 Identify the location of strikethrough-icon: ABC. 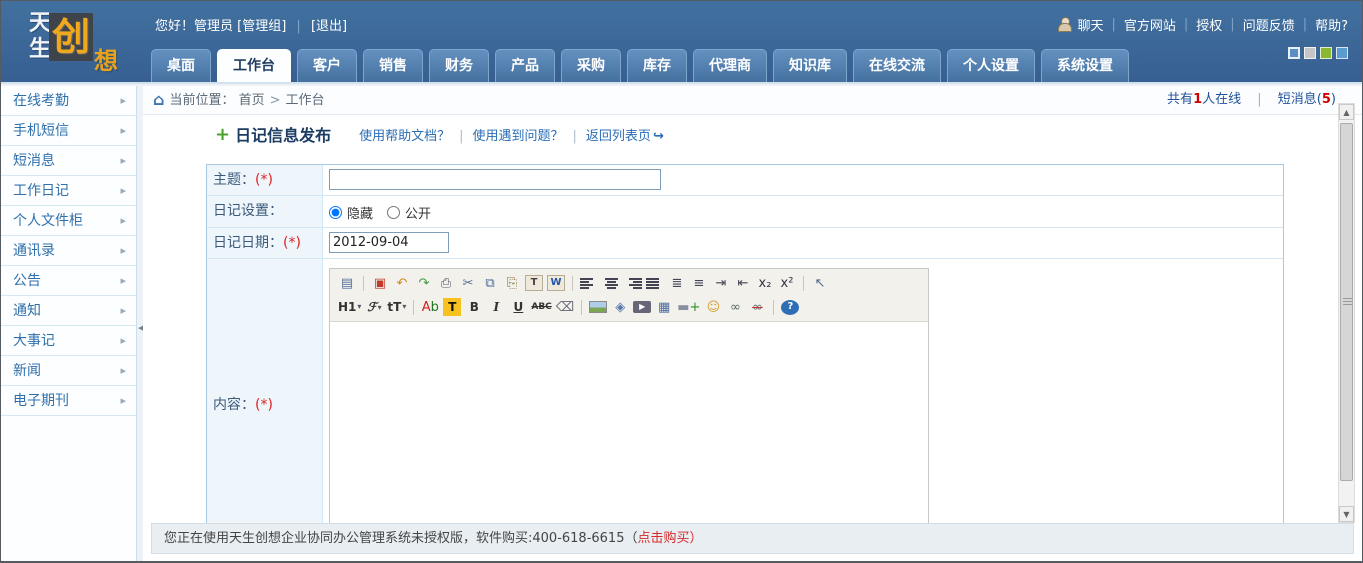
(541, 307).